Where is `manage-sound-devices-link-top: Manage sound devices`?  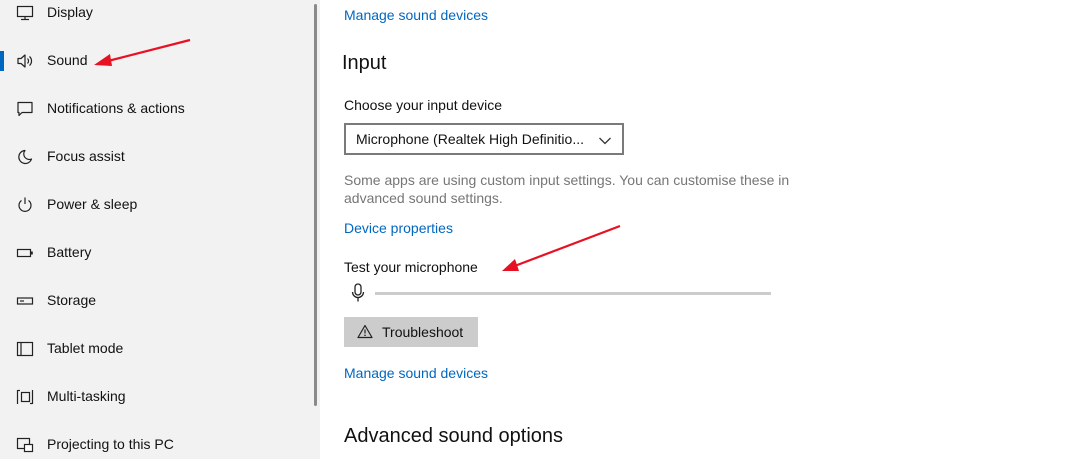
manage-sound-devices-link-top: Manage sound devices is located at coordinates (416, 15).